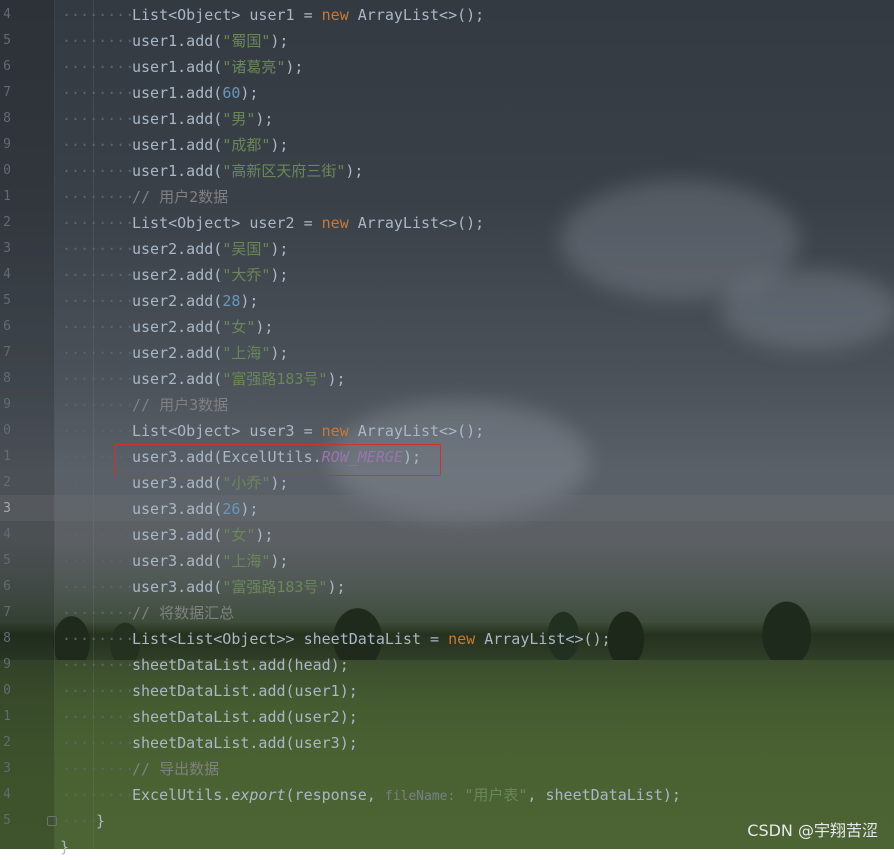 This screenshot has width=894, height=860. What do you see at coordinates (210, 41) in the screenshot?
I see `code-text: user1.add("蜀国");` at bounding box center [210, 41].